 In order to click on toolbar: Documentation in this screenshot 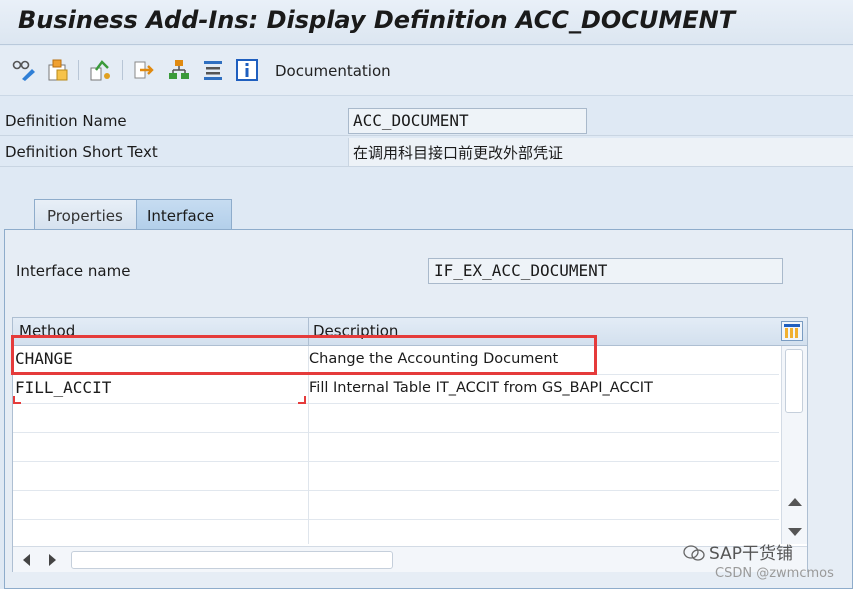, I will do `click(426, 71)`.